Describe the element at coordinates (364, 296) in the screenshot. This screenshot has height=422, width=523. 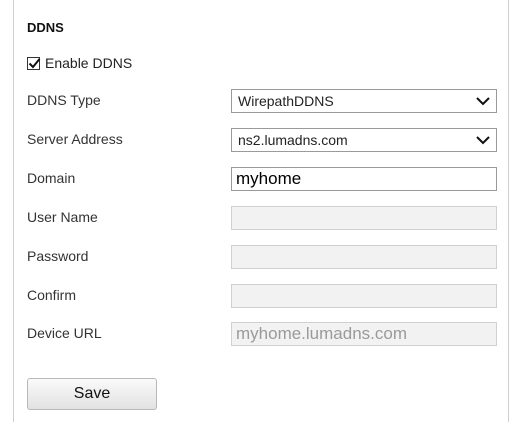
I see `confirm-input` at that location.